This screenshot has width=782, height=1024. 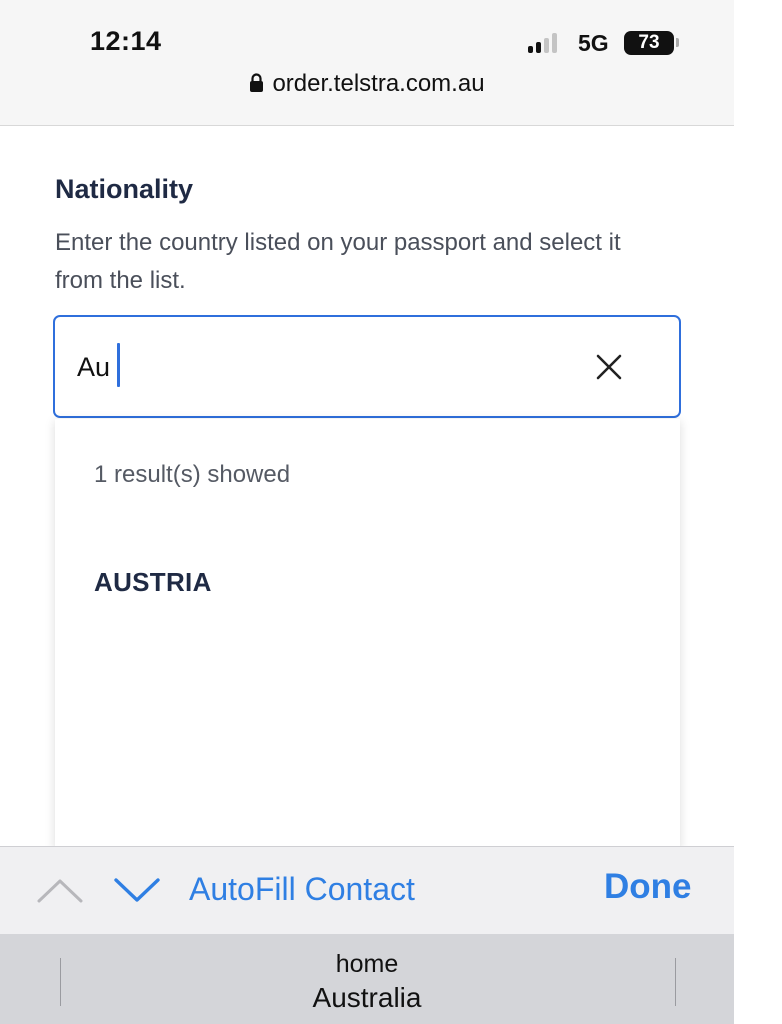 I want to click on nationality-search-box, so click(x=367, y=366).